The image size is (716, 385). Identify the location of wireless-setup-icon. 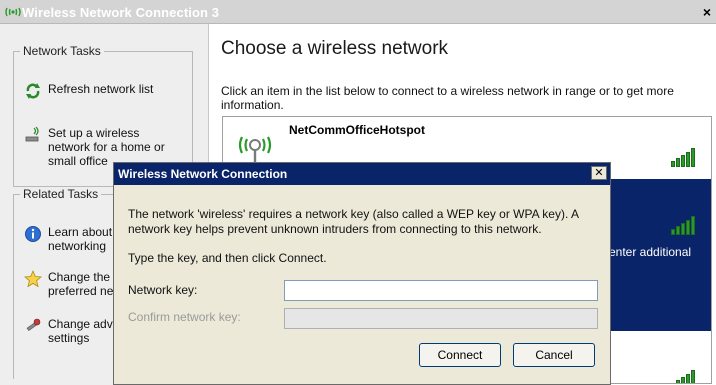
(32, 134).